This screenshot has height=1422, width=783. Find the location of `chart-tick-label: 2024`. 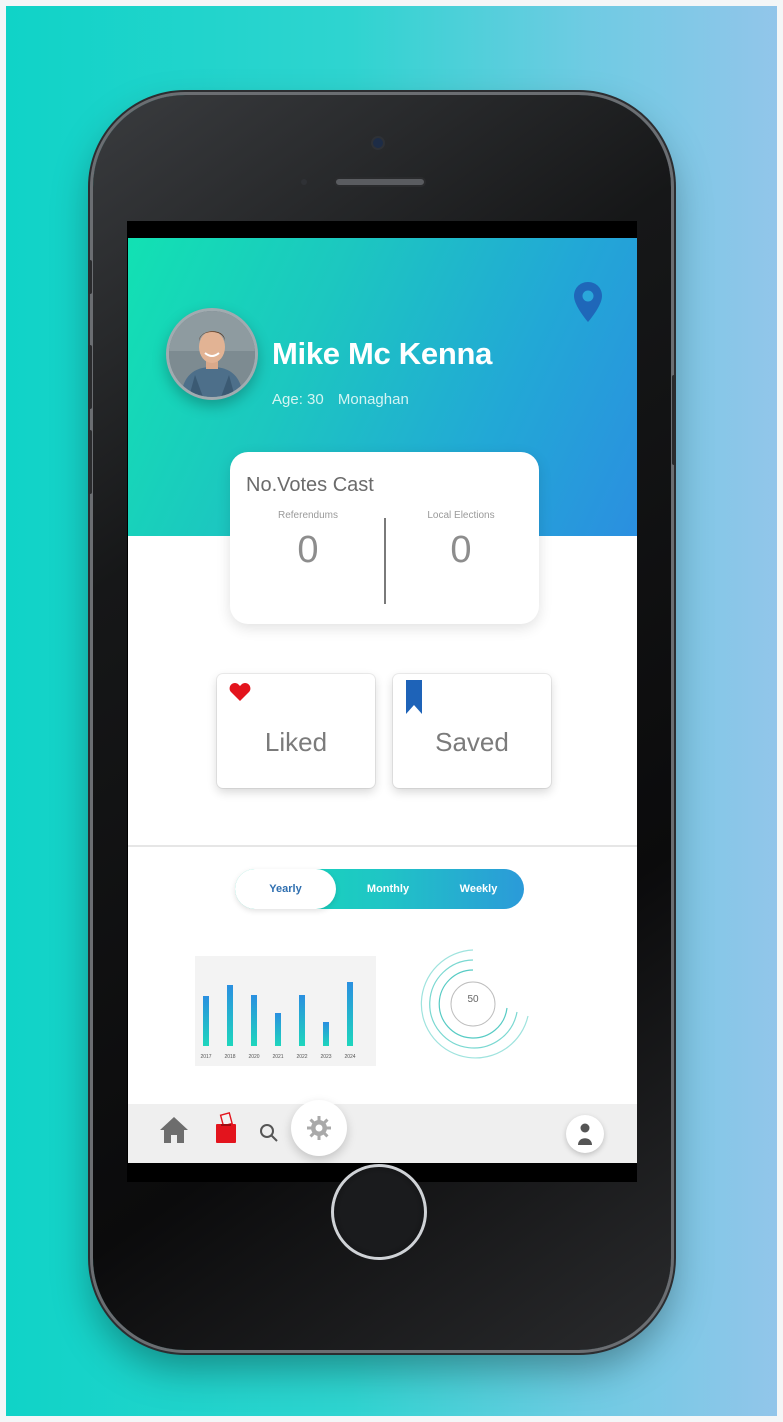

chart-tick-label: 2024 is located at coordinates (350, 1057).